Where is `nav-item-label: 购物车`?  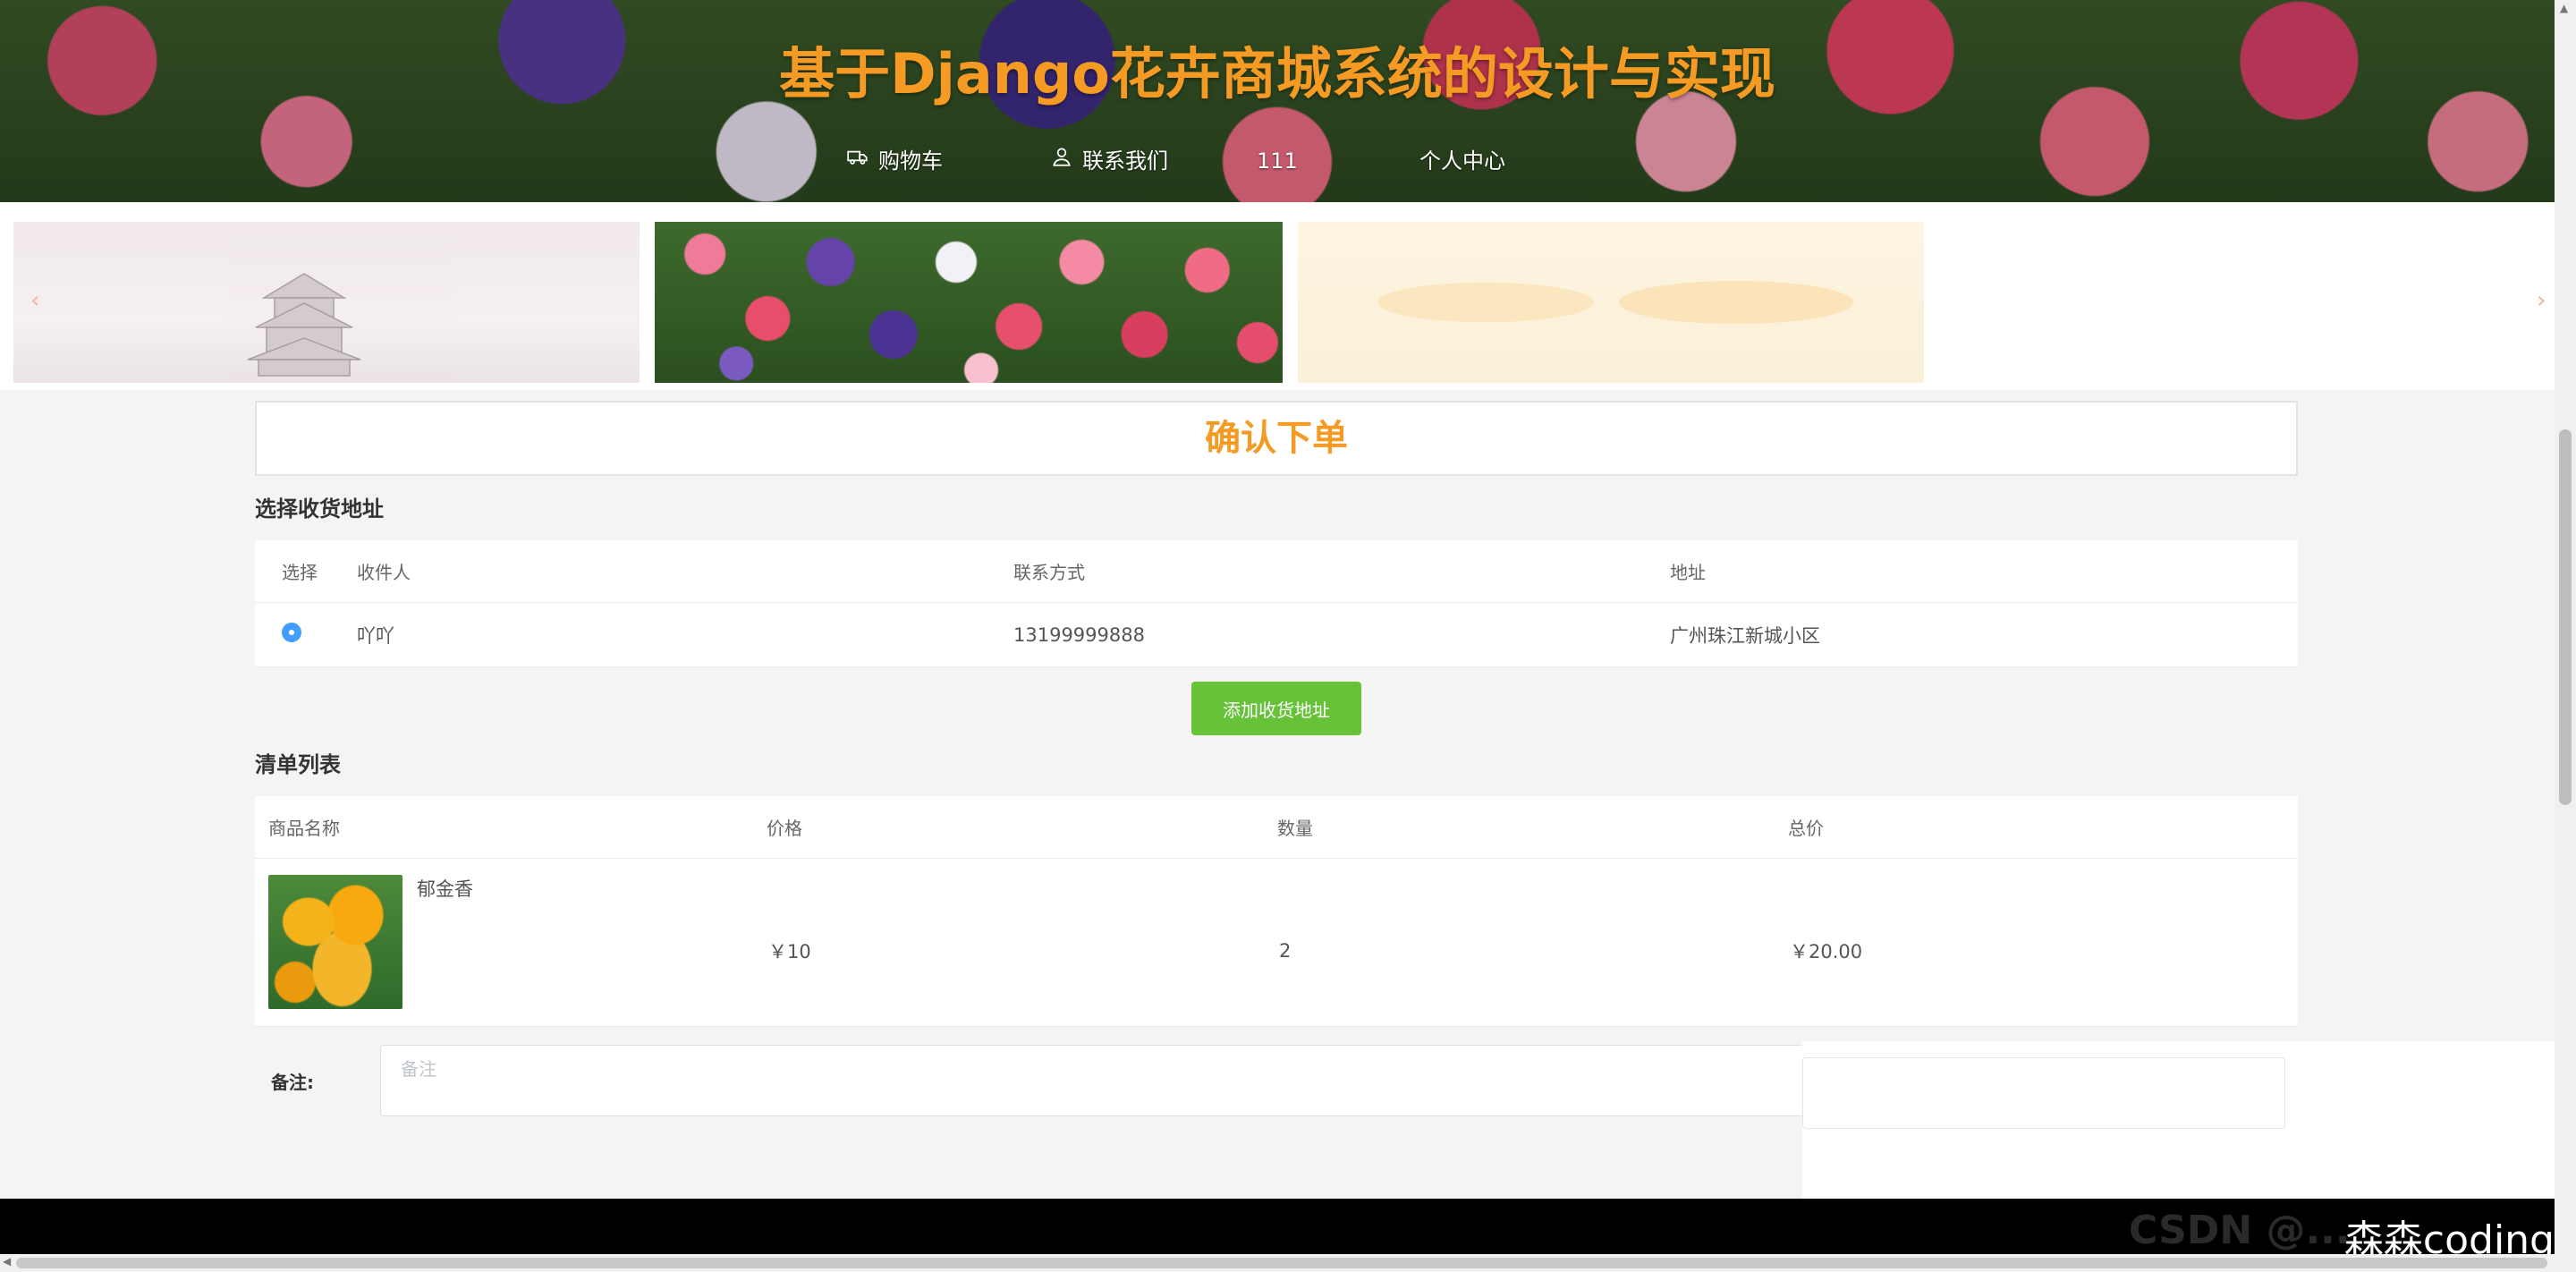
nav-item-label: 购物车 is located at coordinates (910, 161).